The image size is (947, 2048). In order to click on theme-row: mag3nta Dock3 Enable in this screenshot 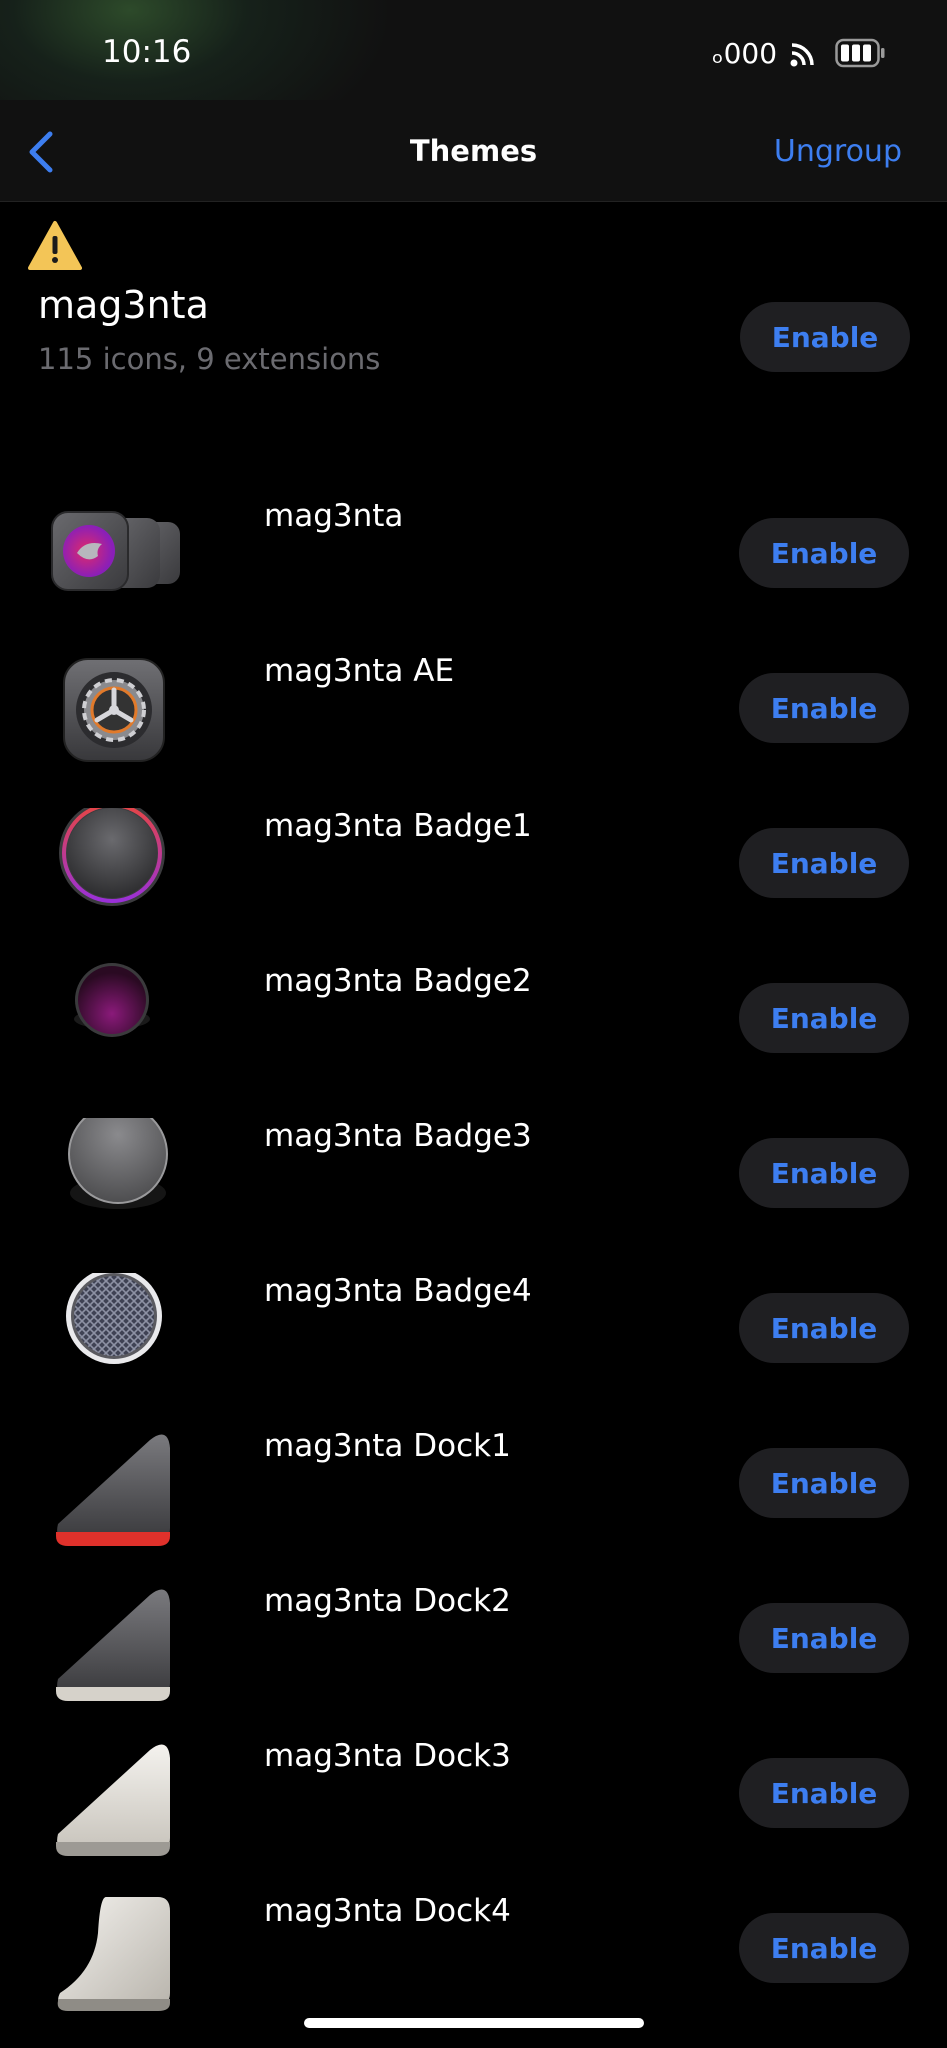, I will do `click(473, 1807)`.